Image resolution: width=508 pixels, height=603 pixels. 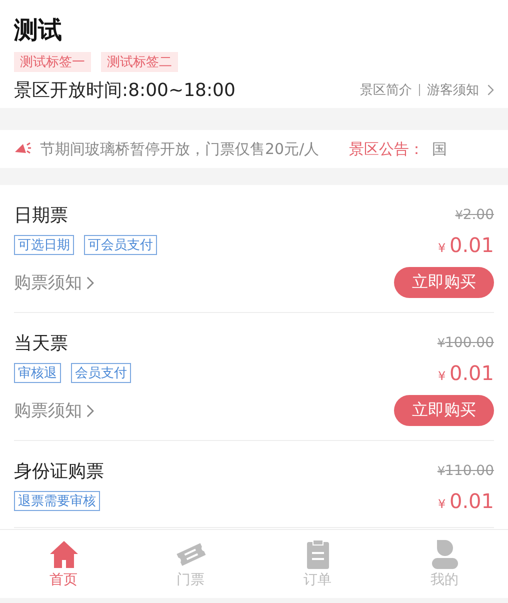 What do you see at coordinates (101, 373) in the screenshot?
I see `ticket-tag: 会员支付` at bounding box center [101, 373].